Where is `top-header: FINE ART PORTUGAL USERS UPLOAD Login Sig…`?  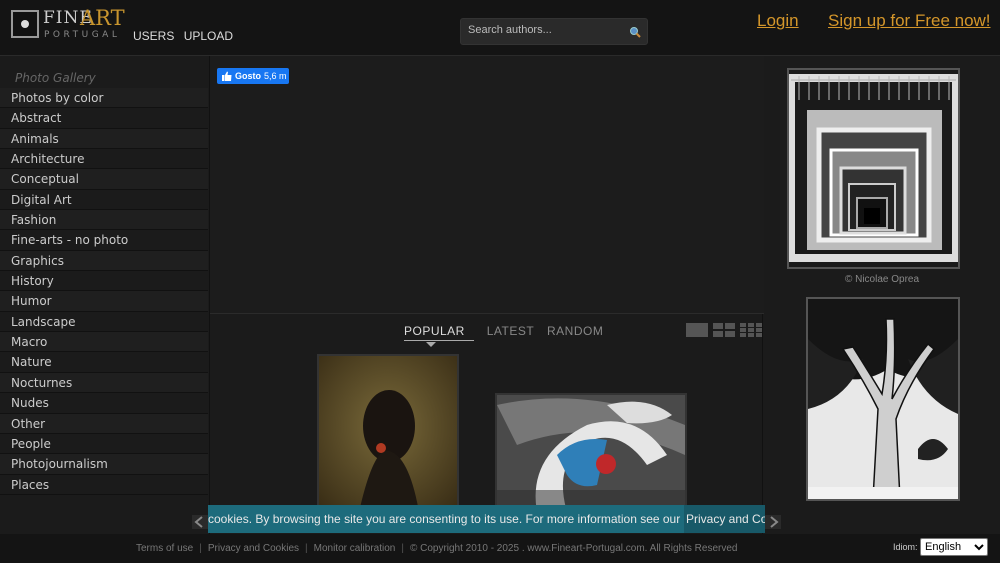
top-header: FINE ART PORTUGAL USERS UPLOAD Login Sig… is located at coordinates (500, 28).